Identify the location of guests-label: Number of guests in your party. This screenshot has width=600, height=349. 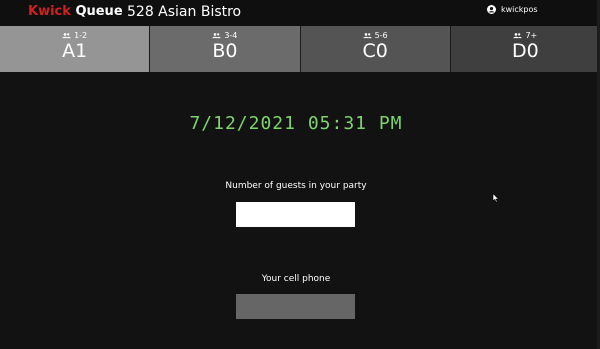
(296, 186).